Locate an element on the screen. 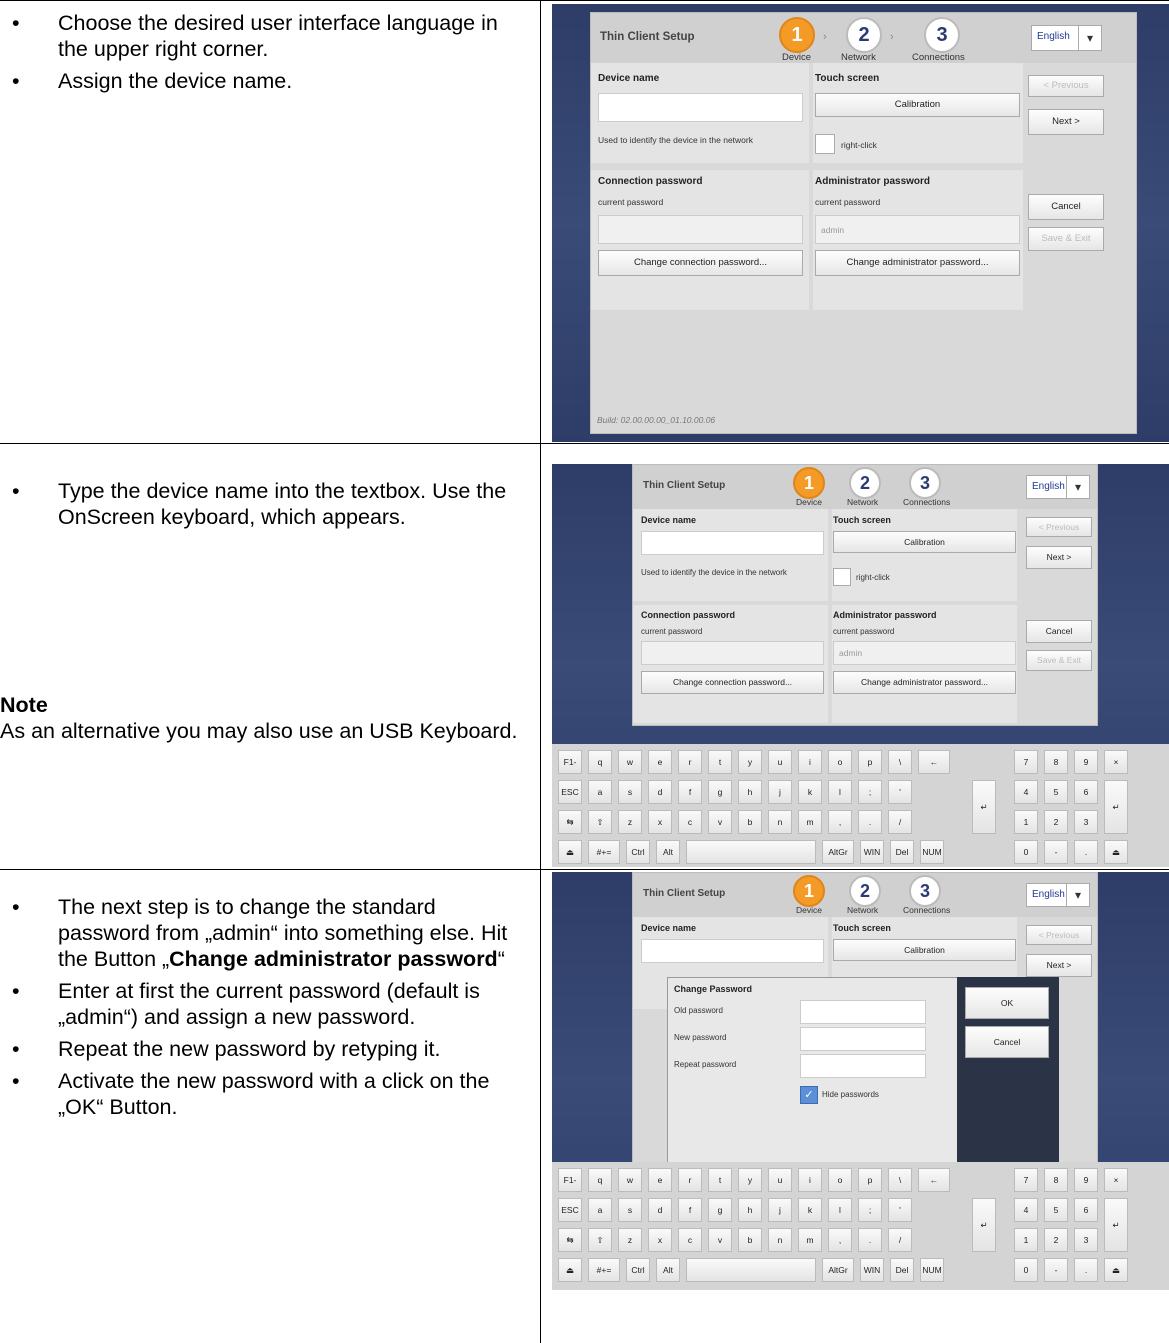 This screenshot has height=1343, width=1169. keyboard-key: q is located at coordinates (600, 1180).